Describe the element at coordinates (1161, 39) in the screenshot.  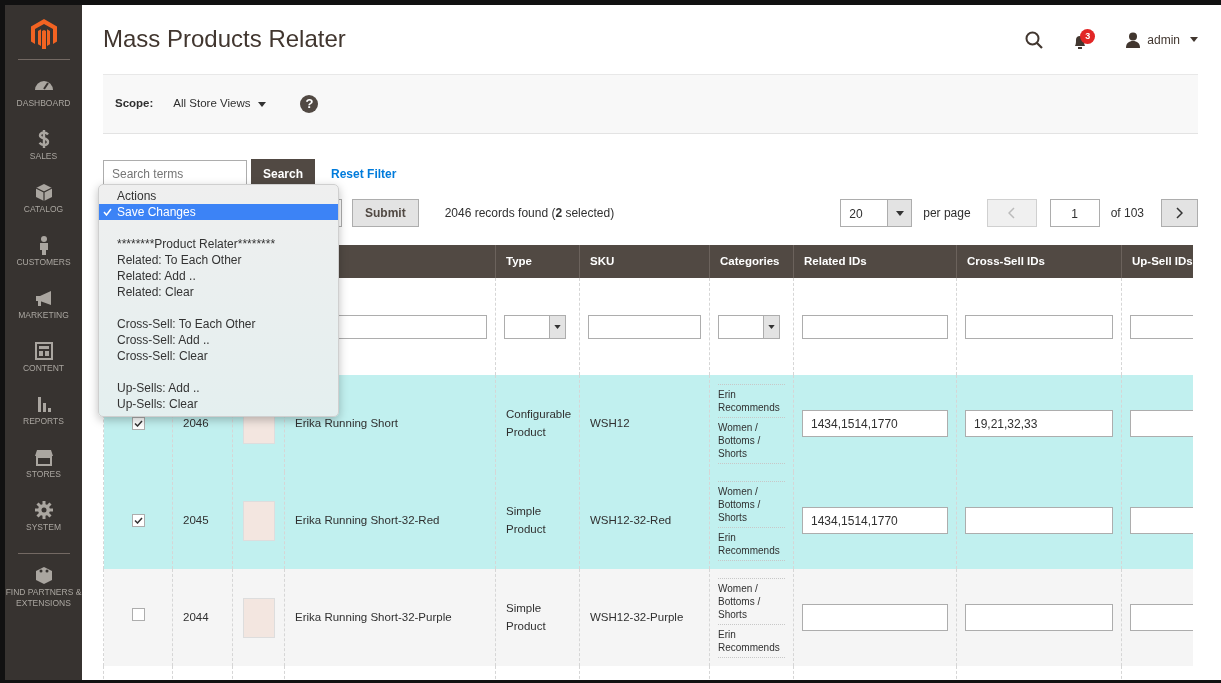
I see `user-menu: admin` at that location.